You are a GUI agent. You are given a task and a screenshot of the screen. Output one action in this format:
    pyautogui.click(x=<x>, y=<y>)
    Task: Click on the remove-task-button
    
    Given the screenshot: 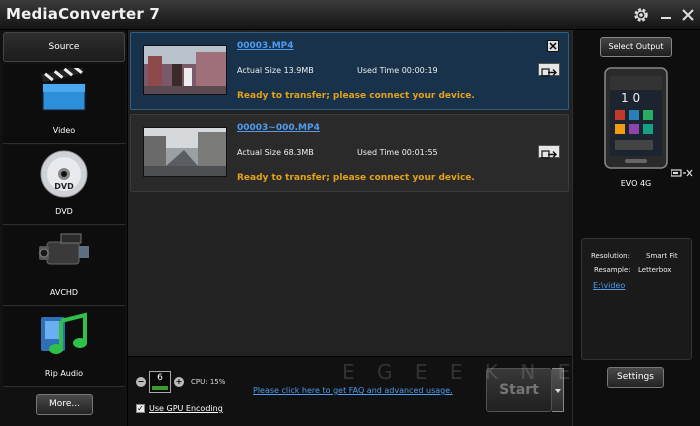 What is the action you would take?
    pyautogui.click(x=553, y=46)
    